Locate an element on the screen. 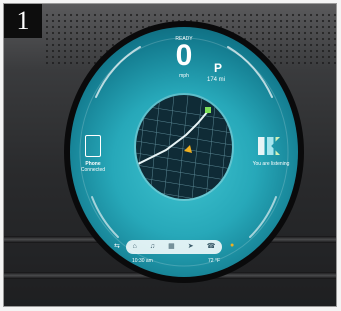 Image resolution: width=341 pixels, height=311 pixels. home-icon: ⌂ is located at coordinates (135, 247).